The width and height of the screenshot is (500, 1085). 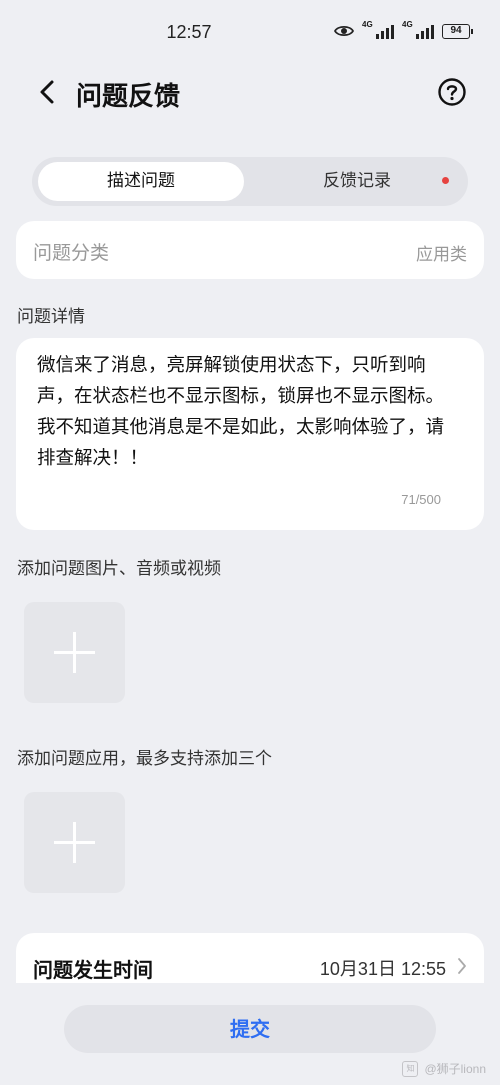 What do you see at coordinates (119, 569) in the screenshot?
I see `attachments-section-label: 添加问题图片、音频或视频` at bounding box center [119, 569].